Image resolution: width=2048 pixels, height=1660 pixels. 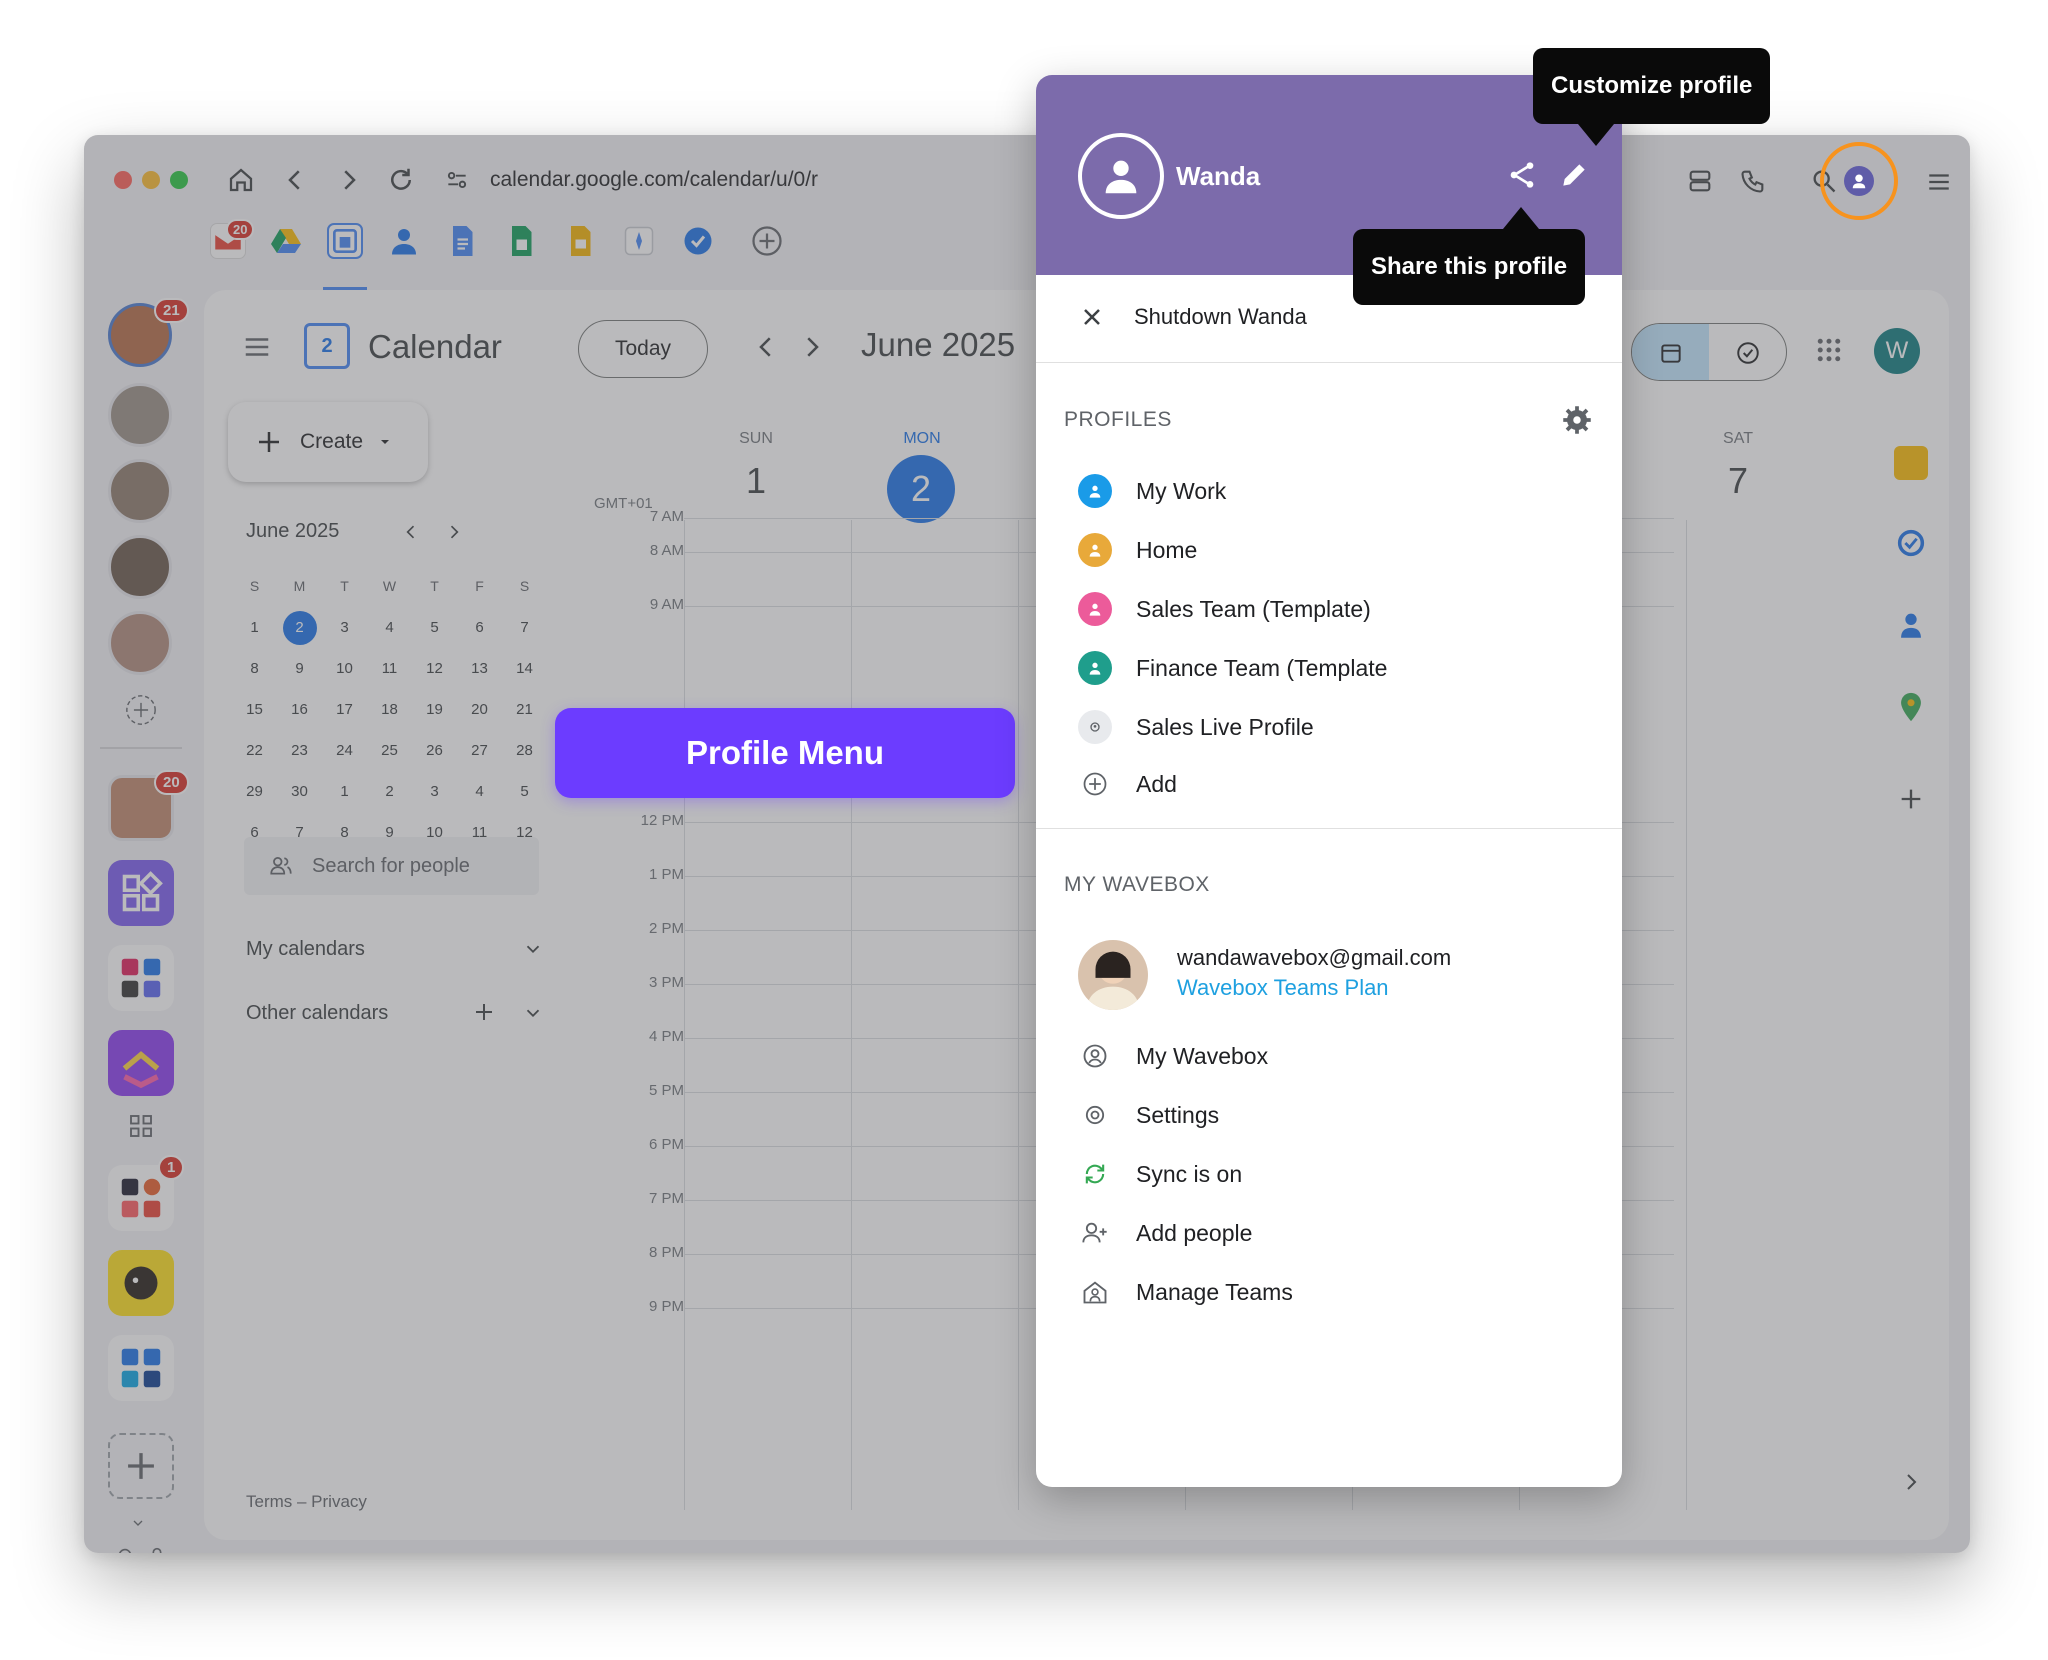 What do you see at coordinates (785, 753) in the screenshot?
I see `profile-menu-callout: Profile Menu` at bounding box center [785, 753].